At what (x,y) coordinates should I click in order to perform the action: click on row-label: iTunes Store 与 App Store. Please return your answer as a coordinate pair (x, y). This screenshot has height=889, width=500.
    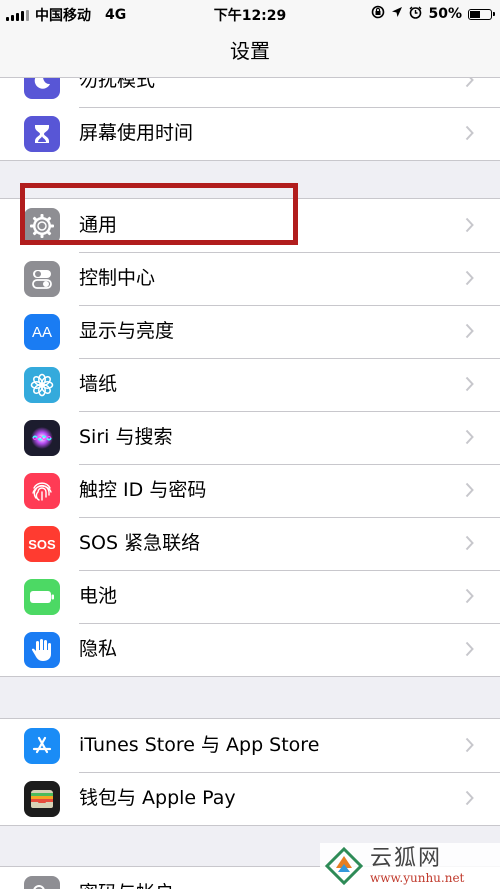
    Looking at the image, I should click on (199, 745).